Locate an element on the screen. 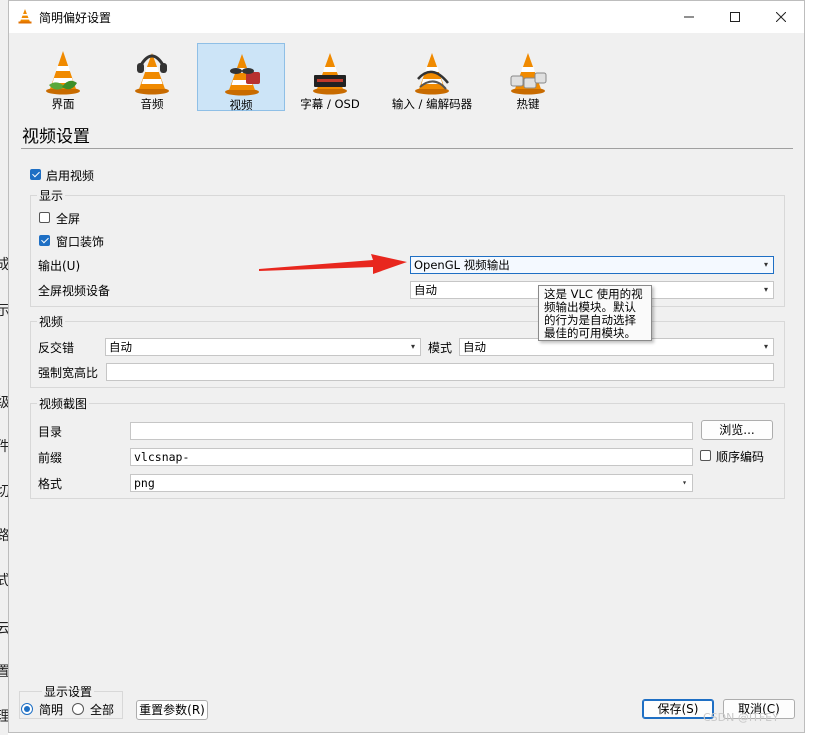 This screenshot has width=813, height=735. category-subtitles-osd-label: 字幕 / OSD is located at coordinates (330, 104).